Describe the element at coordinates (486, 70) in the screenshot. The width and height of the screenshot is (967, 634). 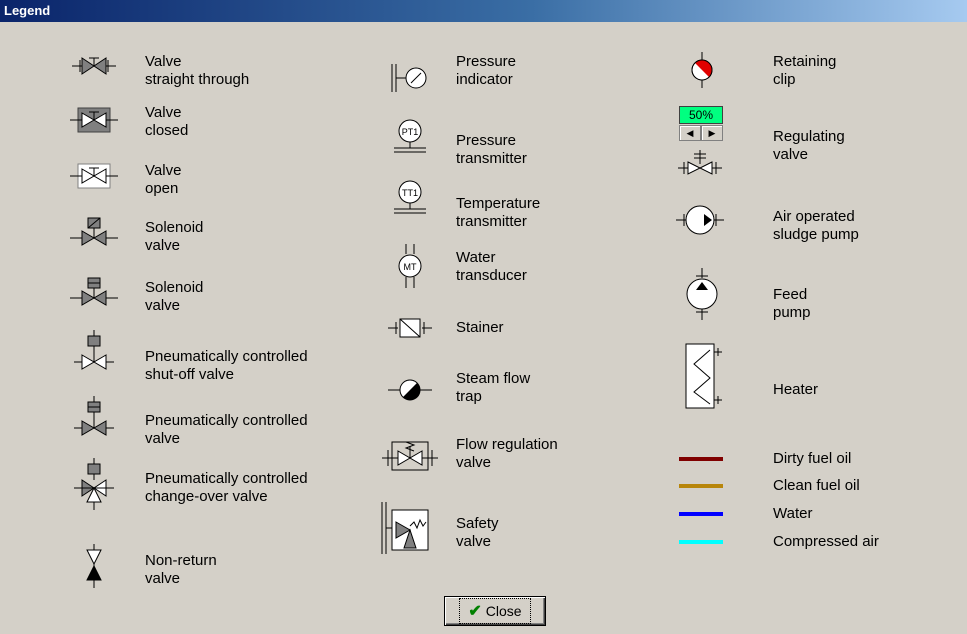
I see `legend-label-pressure-indicator: Pressure indicator` at that location.